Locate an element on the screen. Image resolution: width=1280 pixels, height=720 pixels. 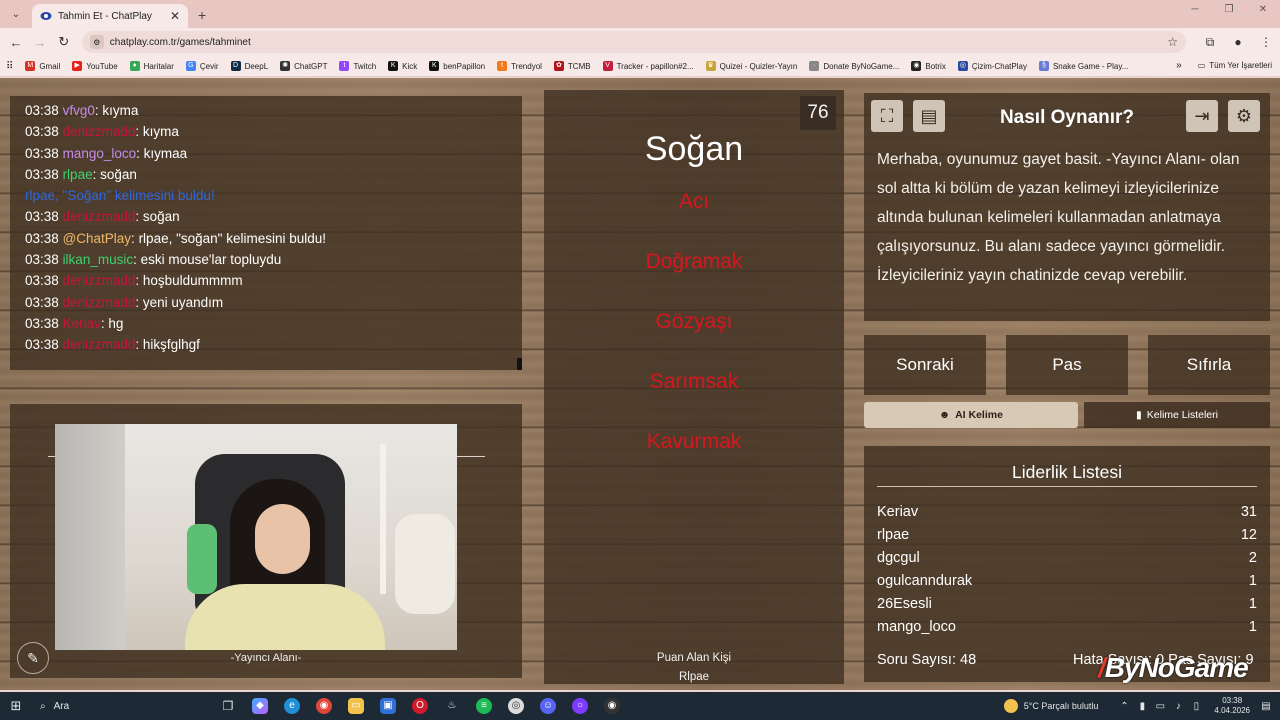
browser-tab: Tahmin Et - ChatPlay ✕ is located at coordinates (110, 16).